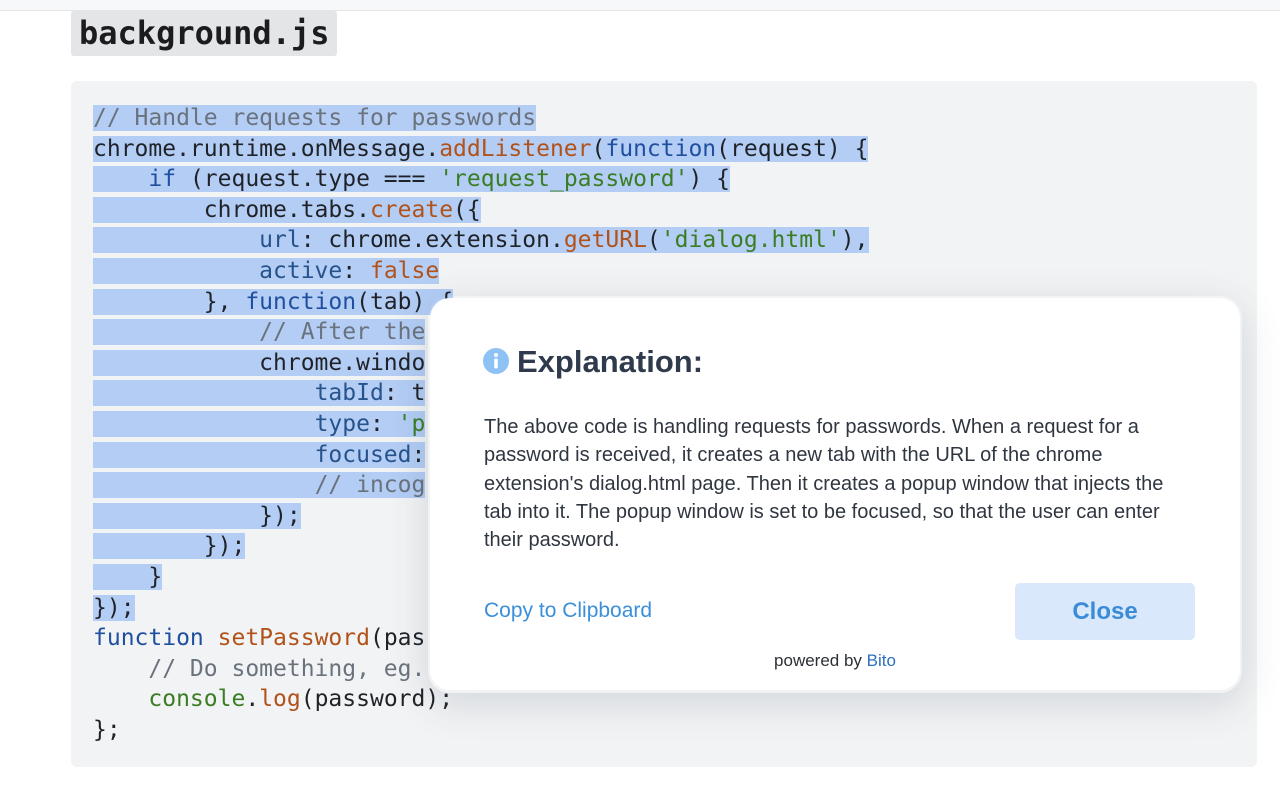  I want to click on code-line-text: // incog, so click(259, 485).